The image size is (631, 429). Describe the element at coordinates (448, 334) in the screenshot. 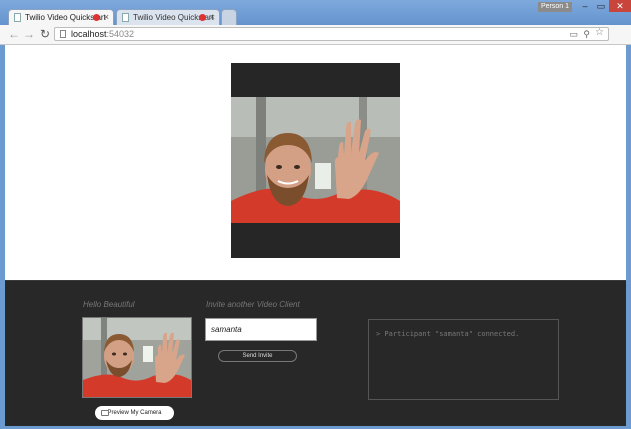

I see `log-line: > Participant "samanta" connected.` at that location.